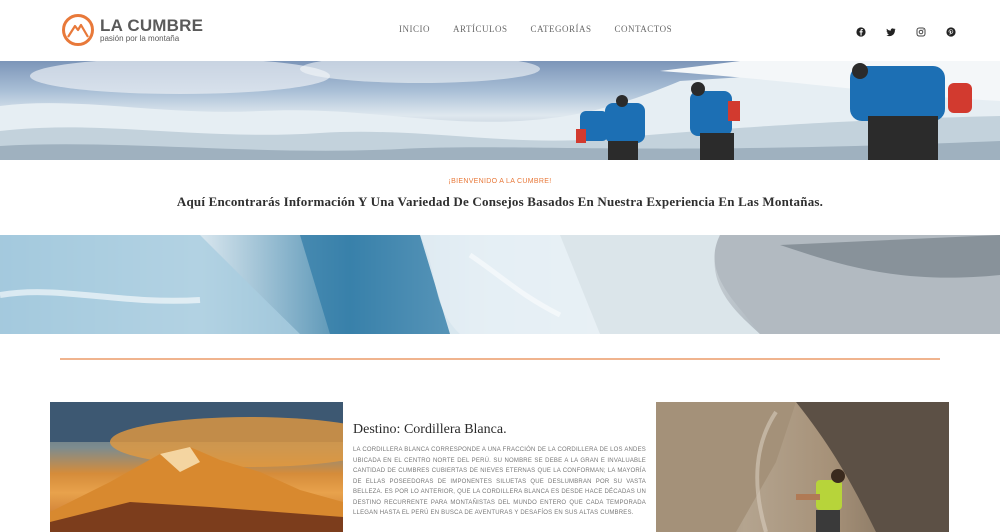 The height and width of the screenshot is (532, 1000). What do you see at coordinates (500, 181) in the screenshot?
I see `welcome-kicker: ¡BIENVENIDO A LA CUMBRE!` at bounding box center [500, 181].